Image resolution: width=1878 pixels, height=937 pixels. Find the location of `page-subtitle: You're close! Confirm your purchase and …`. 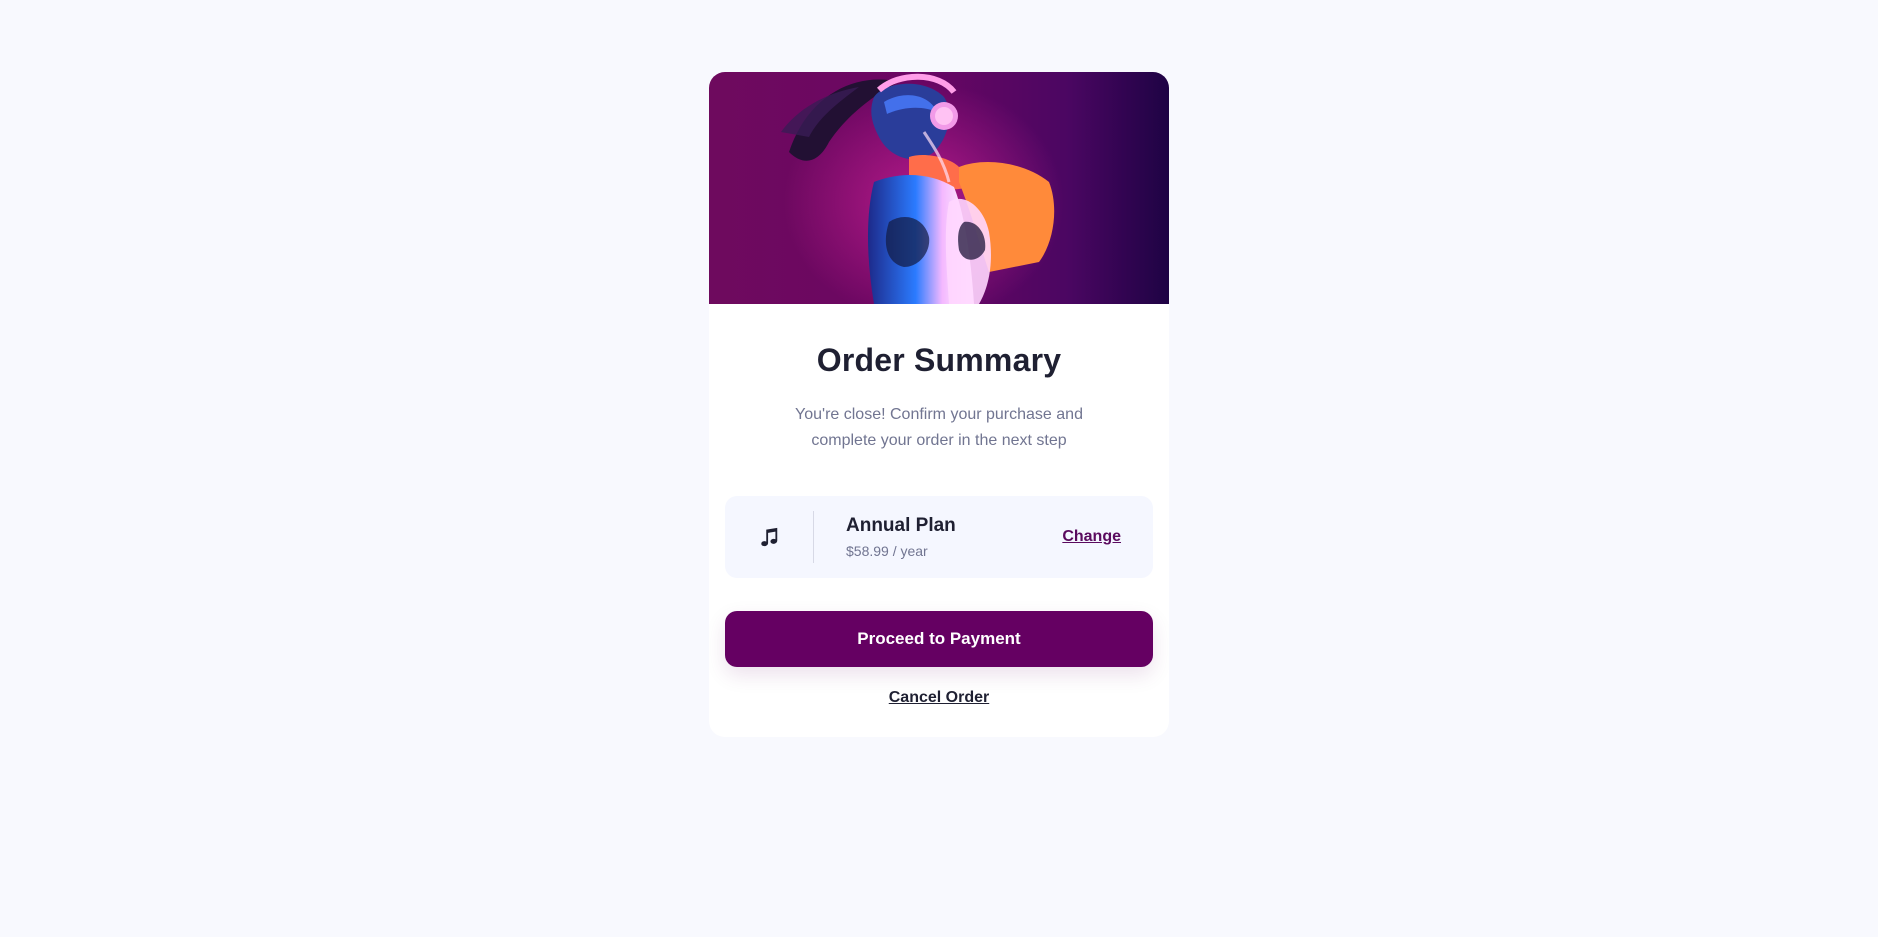

page-subtitle: You're close! Confirm your purchase and … is located at coordinates (939, 427).